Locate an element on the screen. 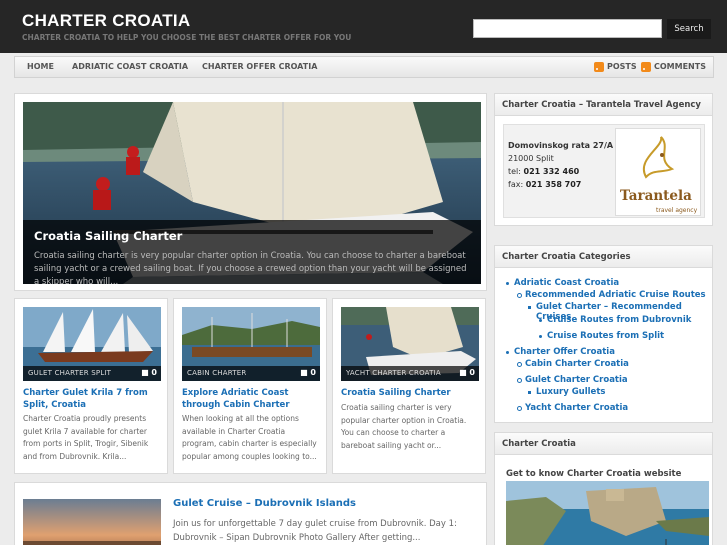  coastline-image is located at coordinates (607, 513).